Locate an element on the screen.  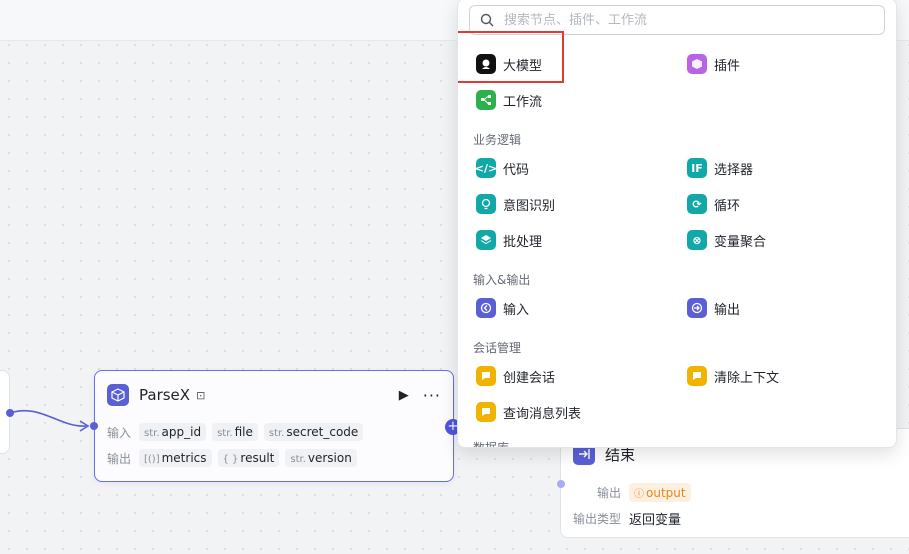
menu-item-label: 大模型 is located at coordinates (523, 66).